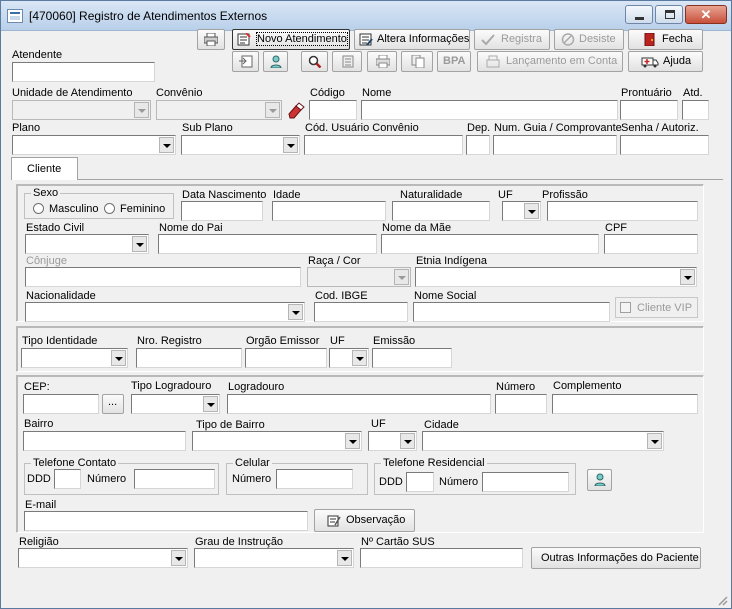 This screenshot has width=732, height=609. What do you see at coordinates (558, 128) in the screenshot?
I see `num-guia-label: Num. Guia / Comprovante` at bounding box center [558, 128].